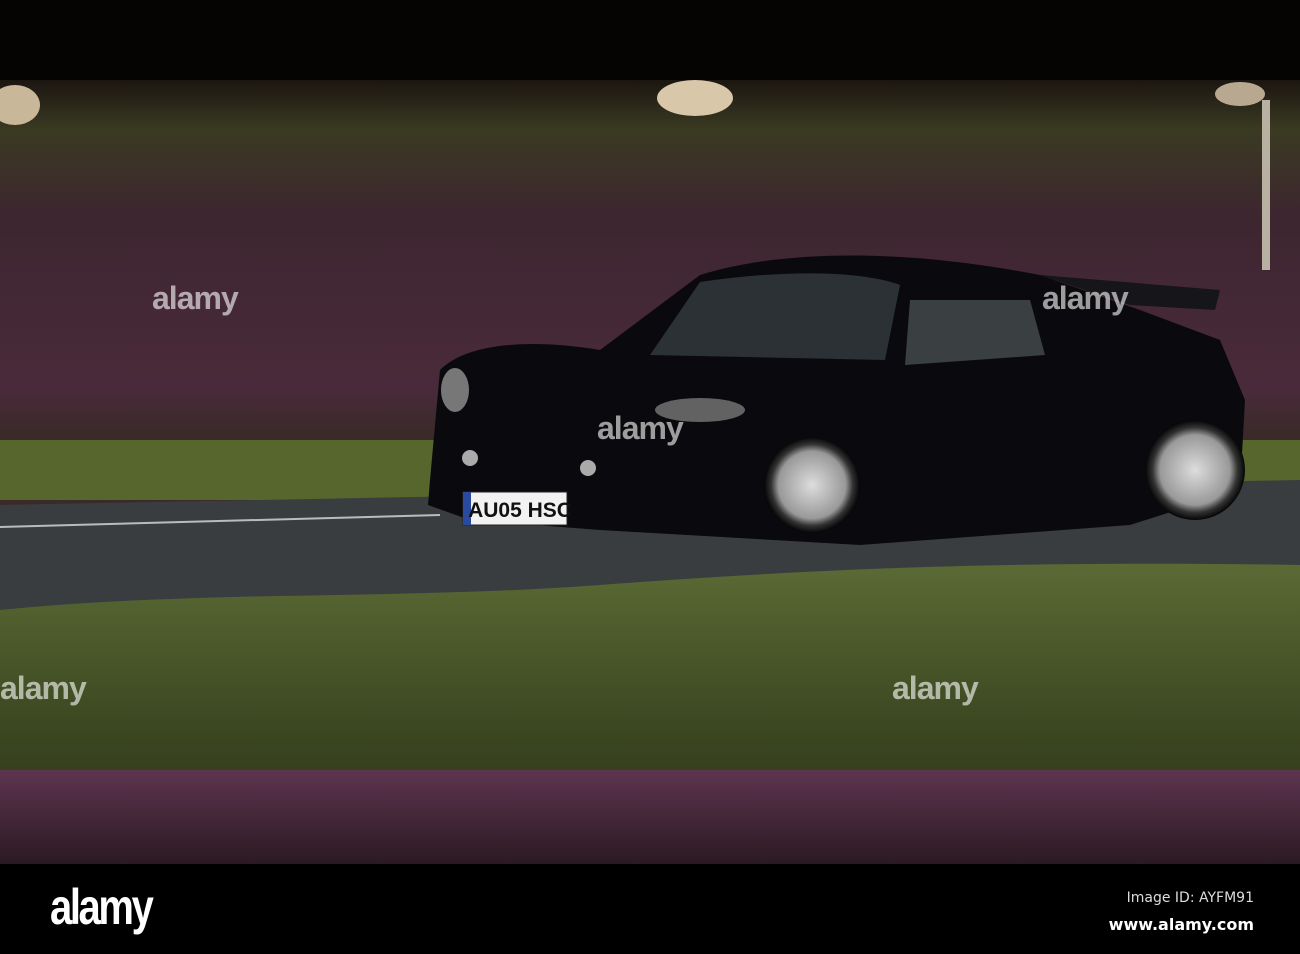  What do you see at coordinates (650, 909) in the screenshot?
I see `footer-bar: alamy Image ID: AYFM91 www.alamy.com` at bounding box center [650, 909].